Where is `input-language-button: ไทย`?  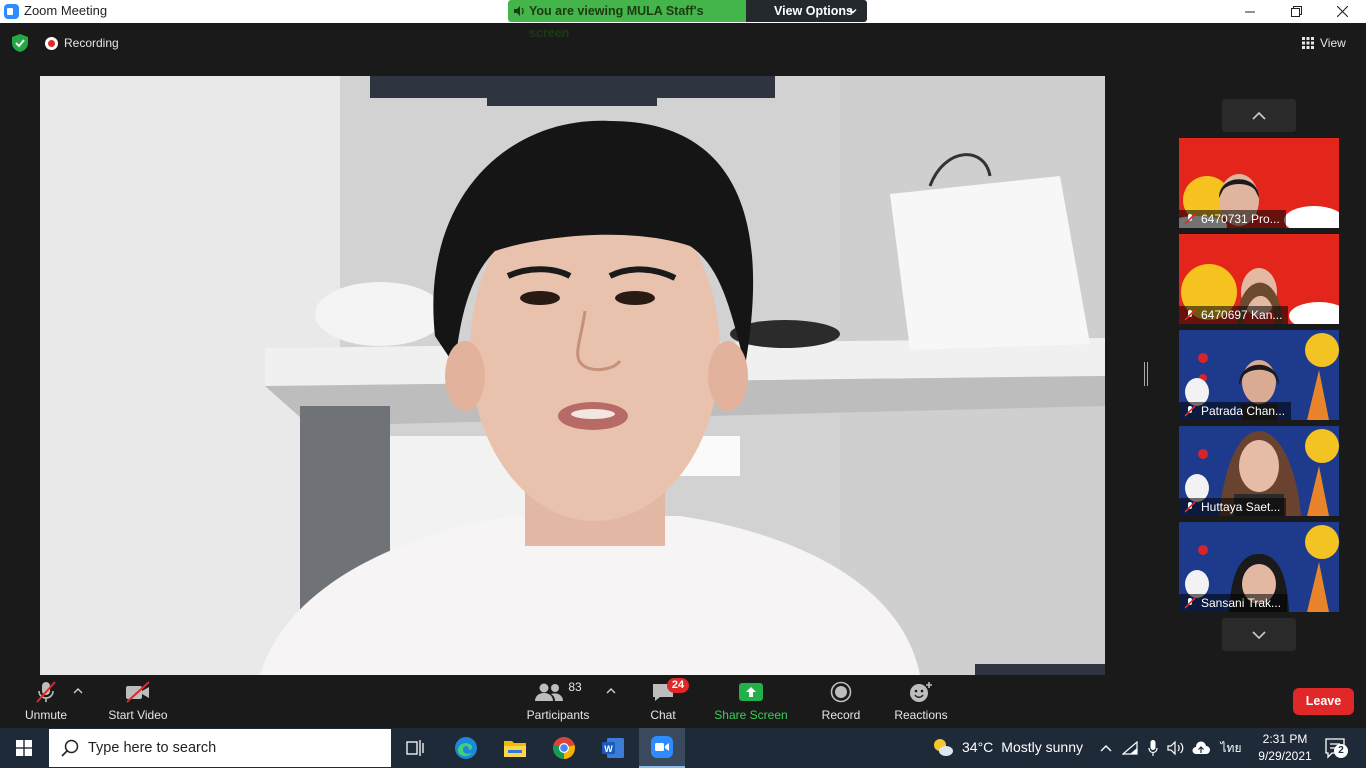
input-language-button: ไทย is located at coordinates (1231, 748).